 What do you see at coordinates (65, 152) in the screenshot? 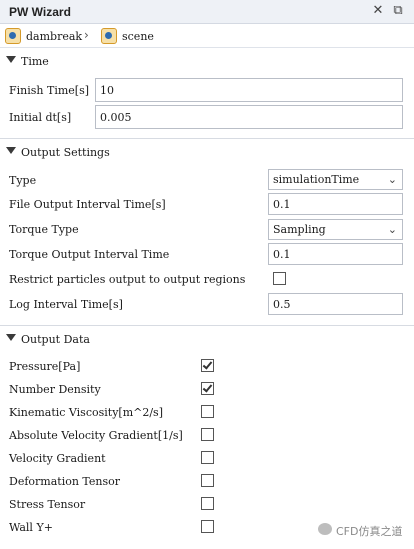
I see `section-output-settings-title: Output Settings` at bounding box center [65, 152].